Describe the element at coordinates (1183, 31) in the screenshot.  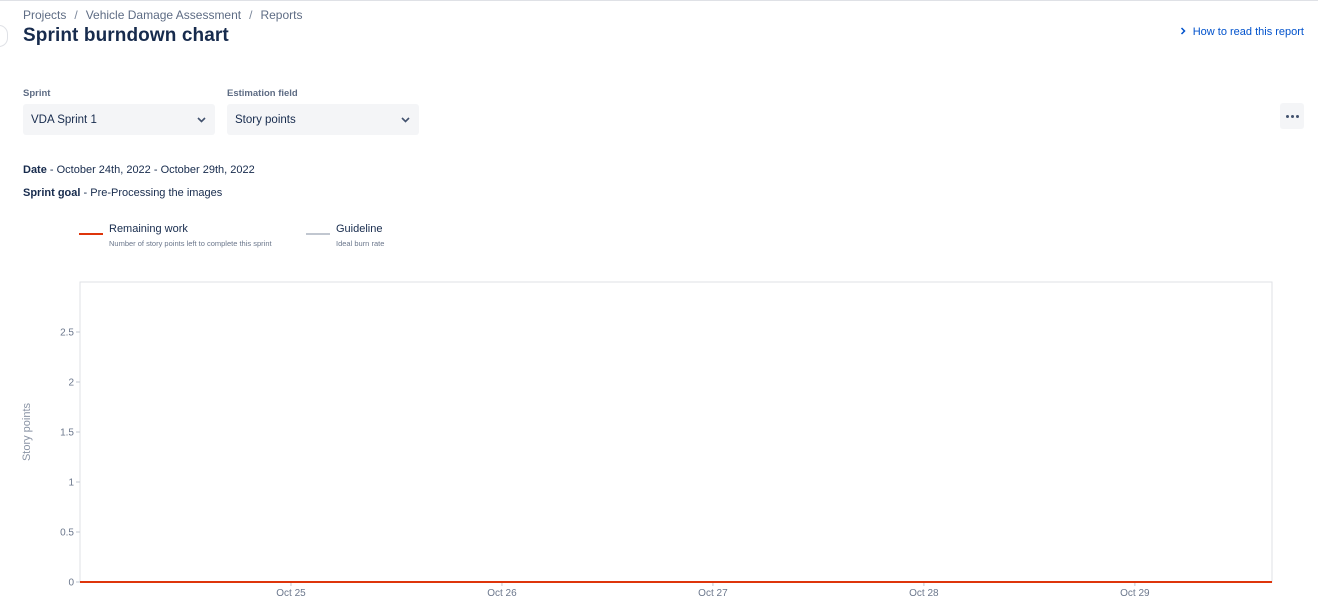
I see `chevron-right-icon` at that location.